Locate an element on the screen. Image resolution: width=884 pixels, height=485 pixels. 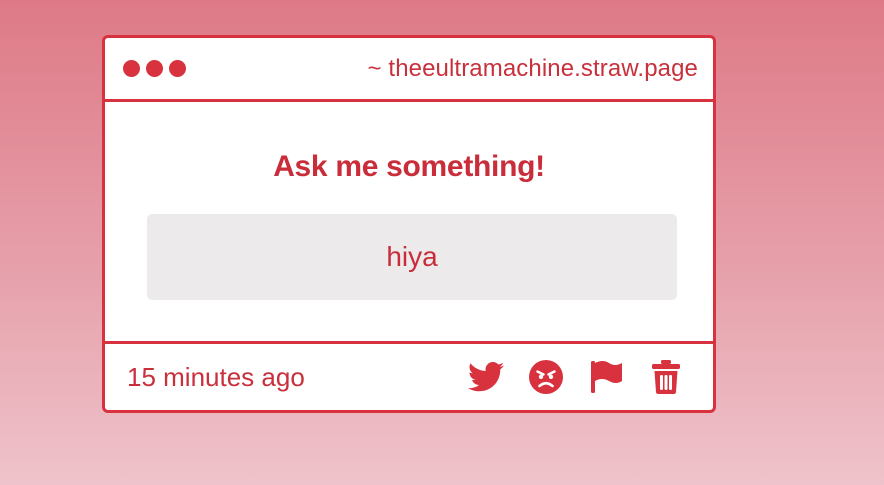
window-titlebar: ~ theeultramachine.straw.page is located at coordinates (409, 70).